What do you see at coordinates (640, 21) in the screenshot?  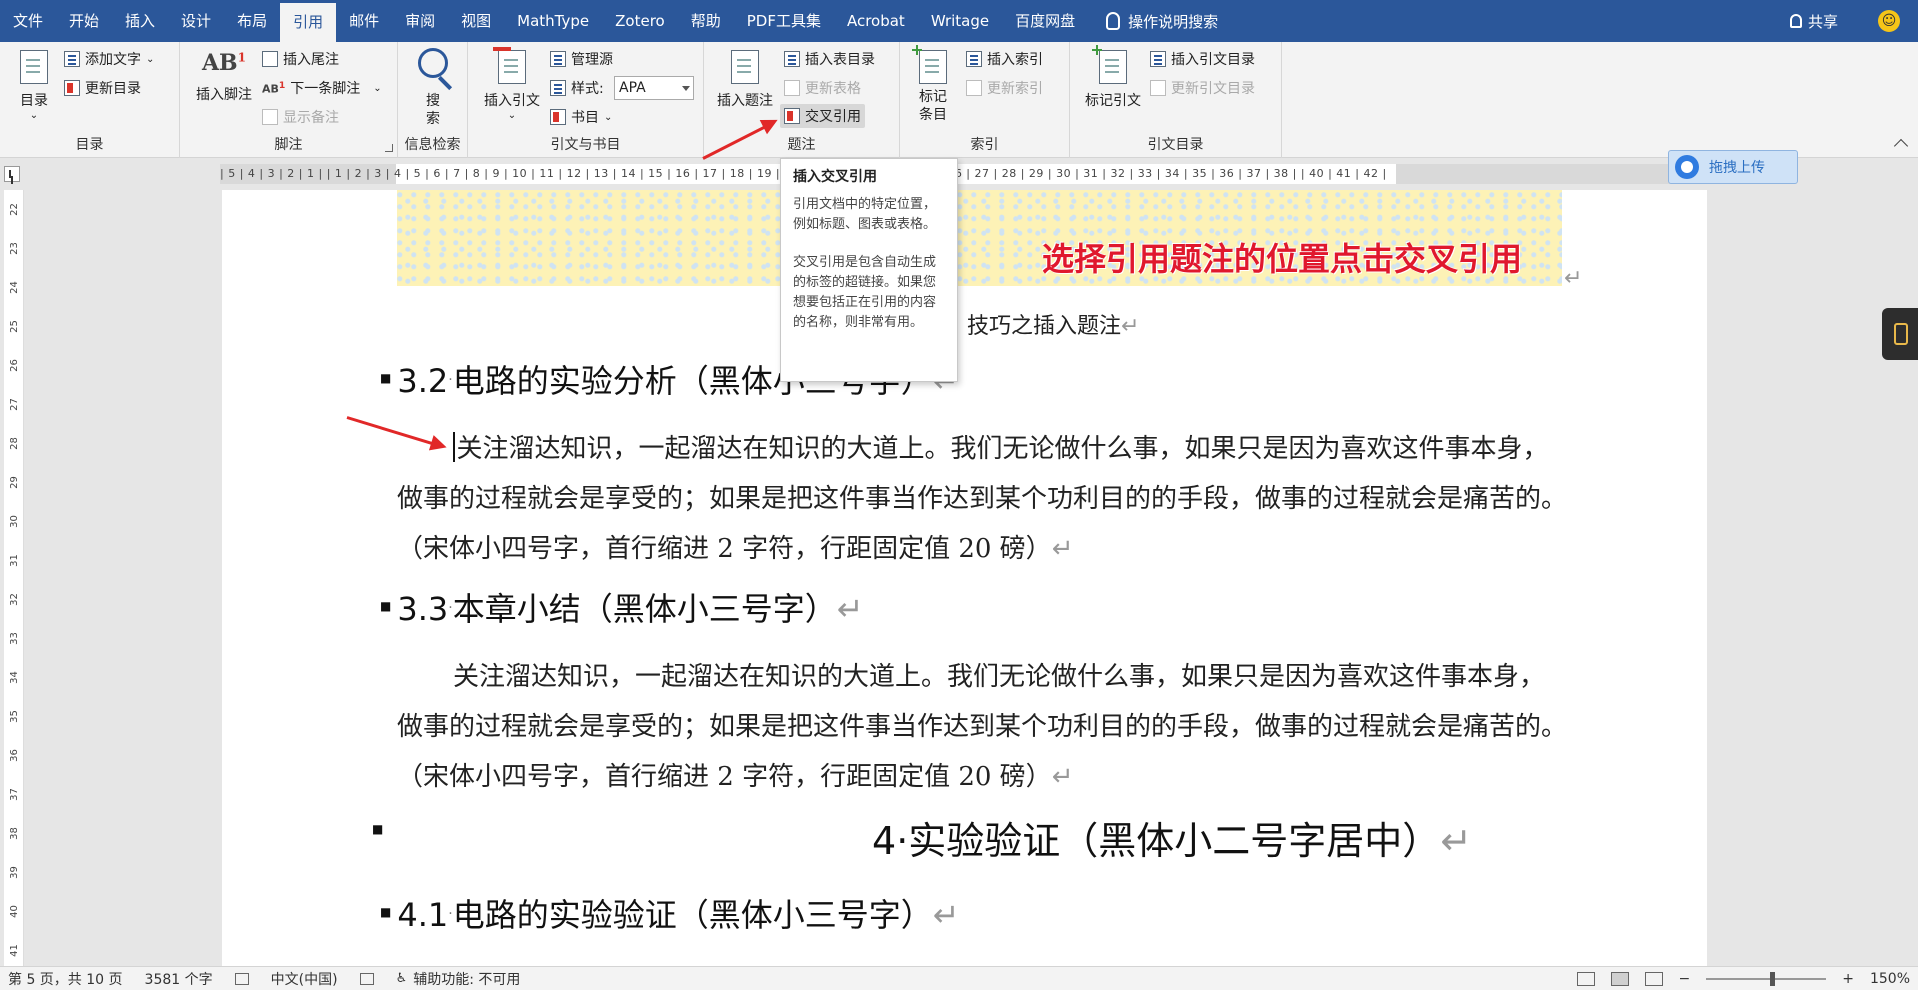 I see `tab-zotero: Zotero` at bounding box center [640, 21].